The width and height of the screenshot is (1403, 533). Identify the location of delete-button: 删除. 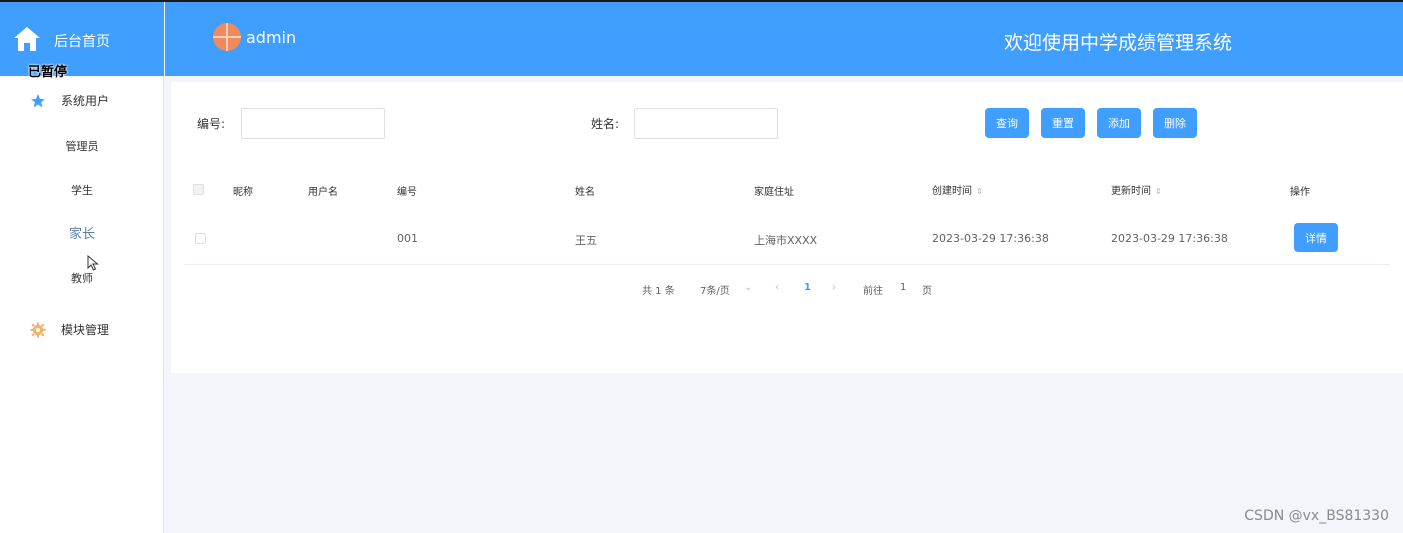
(1175, 123).